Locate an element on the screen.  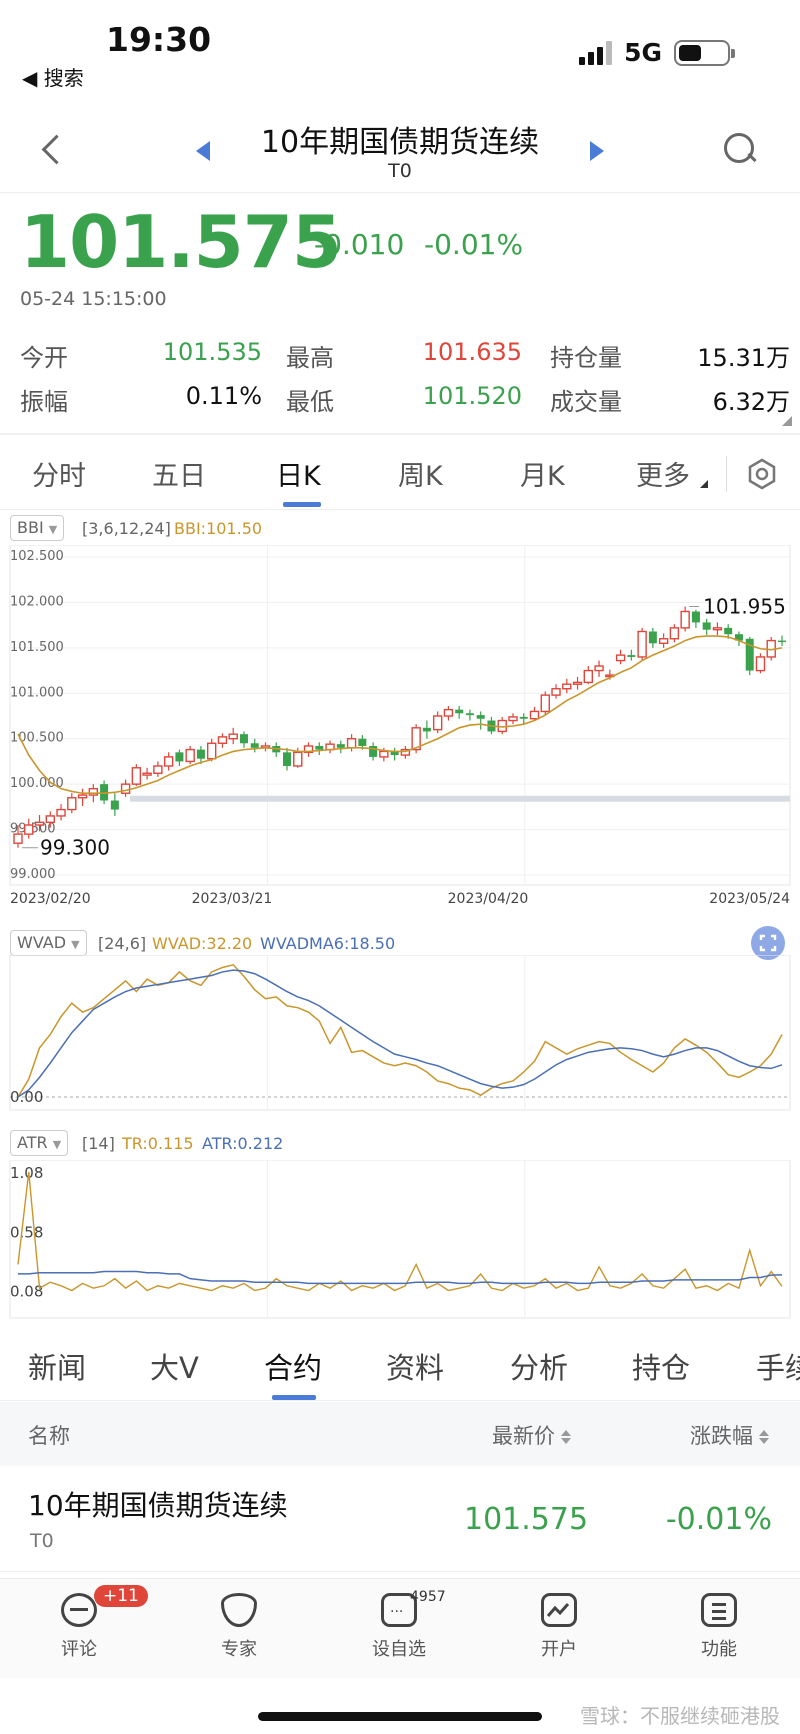
news-tabs: 新闻 大V 合约 资料 分析 持仓 手续 is located at coordinates (400, 1363).